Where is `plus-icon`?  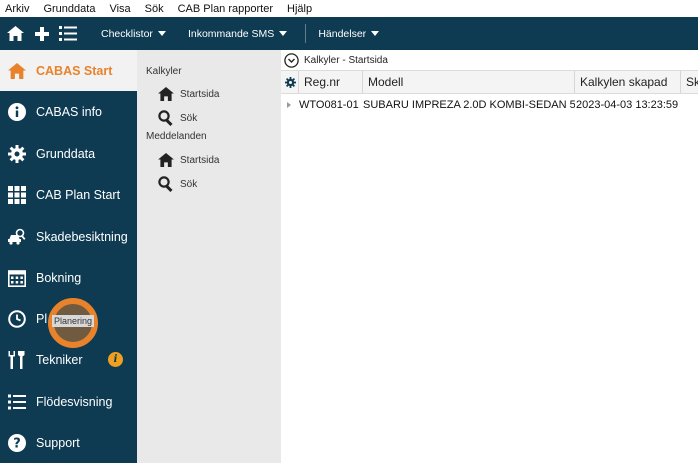
plus-icon is located at coordinates (42, 33).